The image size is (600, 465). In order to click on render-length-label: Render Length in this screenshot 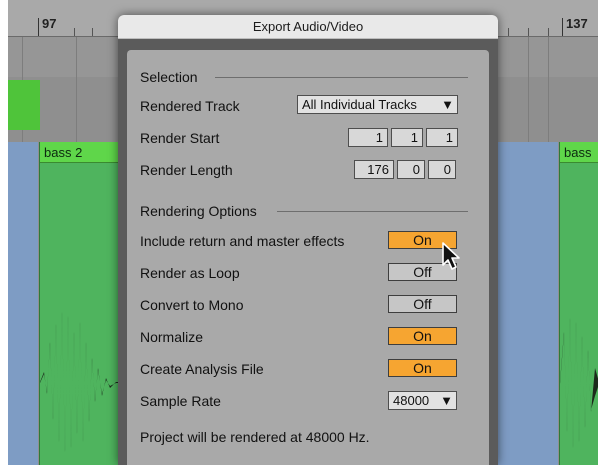, I will do `click(186, 170)`.